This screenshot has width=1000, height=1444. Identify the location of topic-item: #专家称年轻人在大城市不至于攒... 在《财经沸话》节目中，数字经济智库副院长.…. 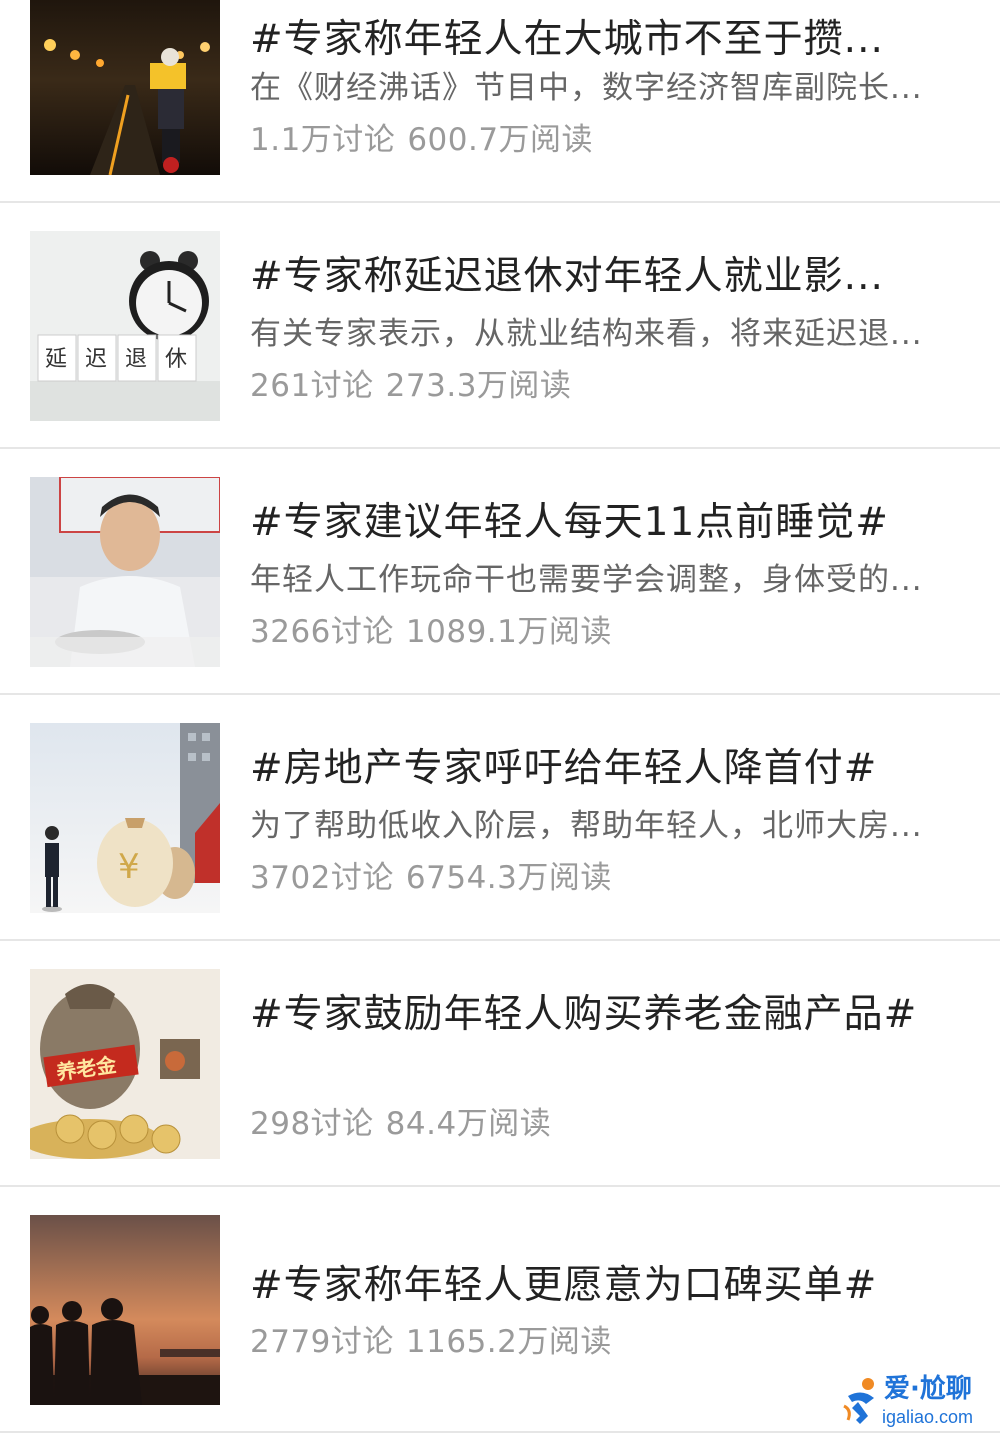
(500, 101).